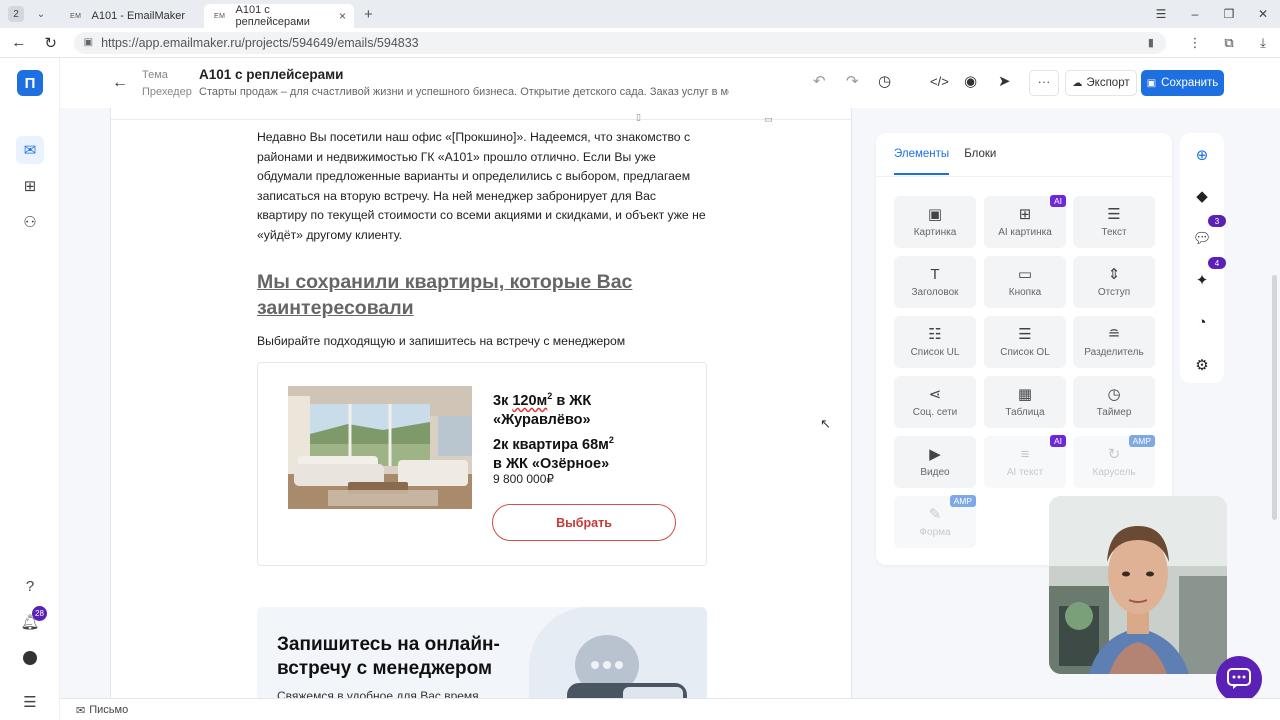 This screenshot has width=1280, height=720. I want to click on browser-tab-active: EM A101 с реплейсерами ×, so click(279, 16).